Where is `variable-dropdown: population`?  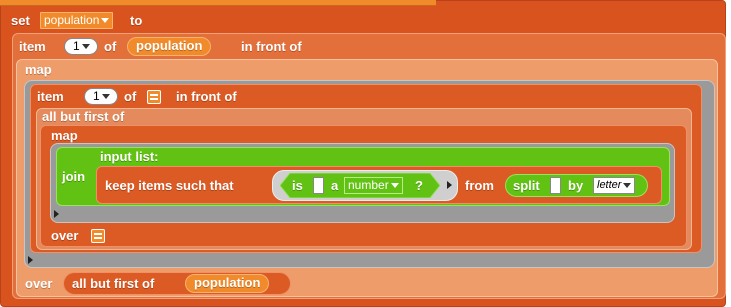 variable-dropdown: population is located at coordinates (77, 20).